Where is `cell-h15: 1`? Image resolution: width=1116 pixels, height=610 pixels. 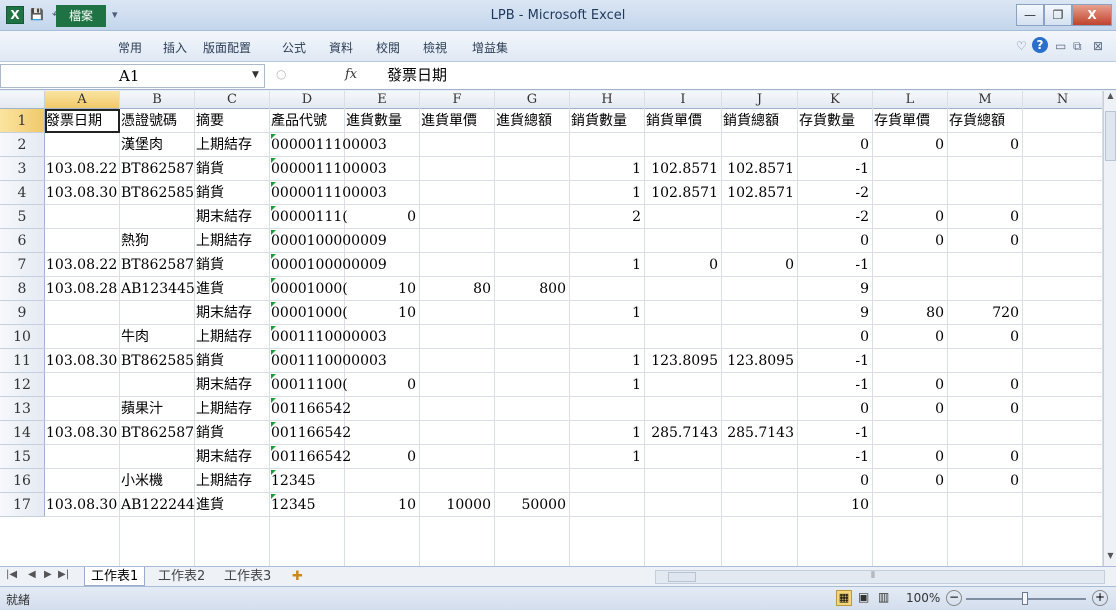
cell-h15: 1 is located at coordinates (605, 457).